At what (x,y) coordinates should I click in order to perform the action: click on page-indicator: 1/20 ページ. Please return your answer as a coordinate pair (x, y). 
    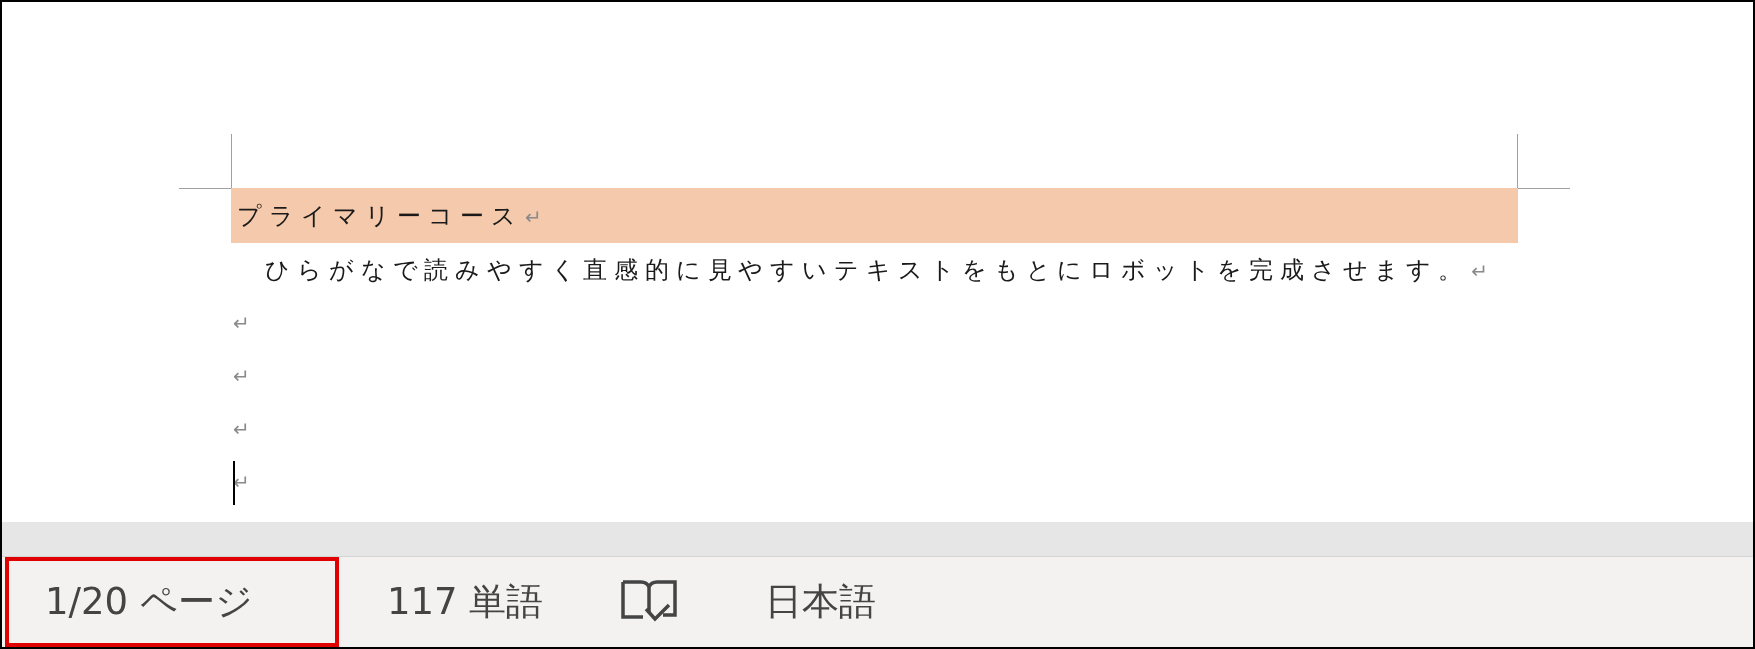
    Looking at the image, I should click on (172, 602).